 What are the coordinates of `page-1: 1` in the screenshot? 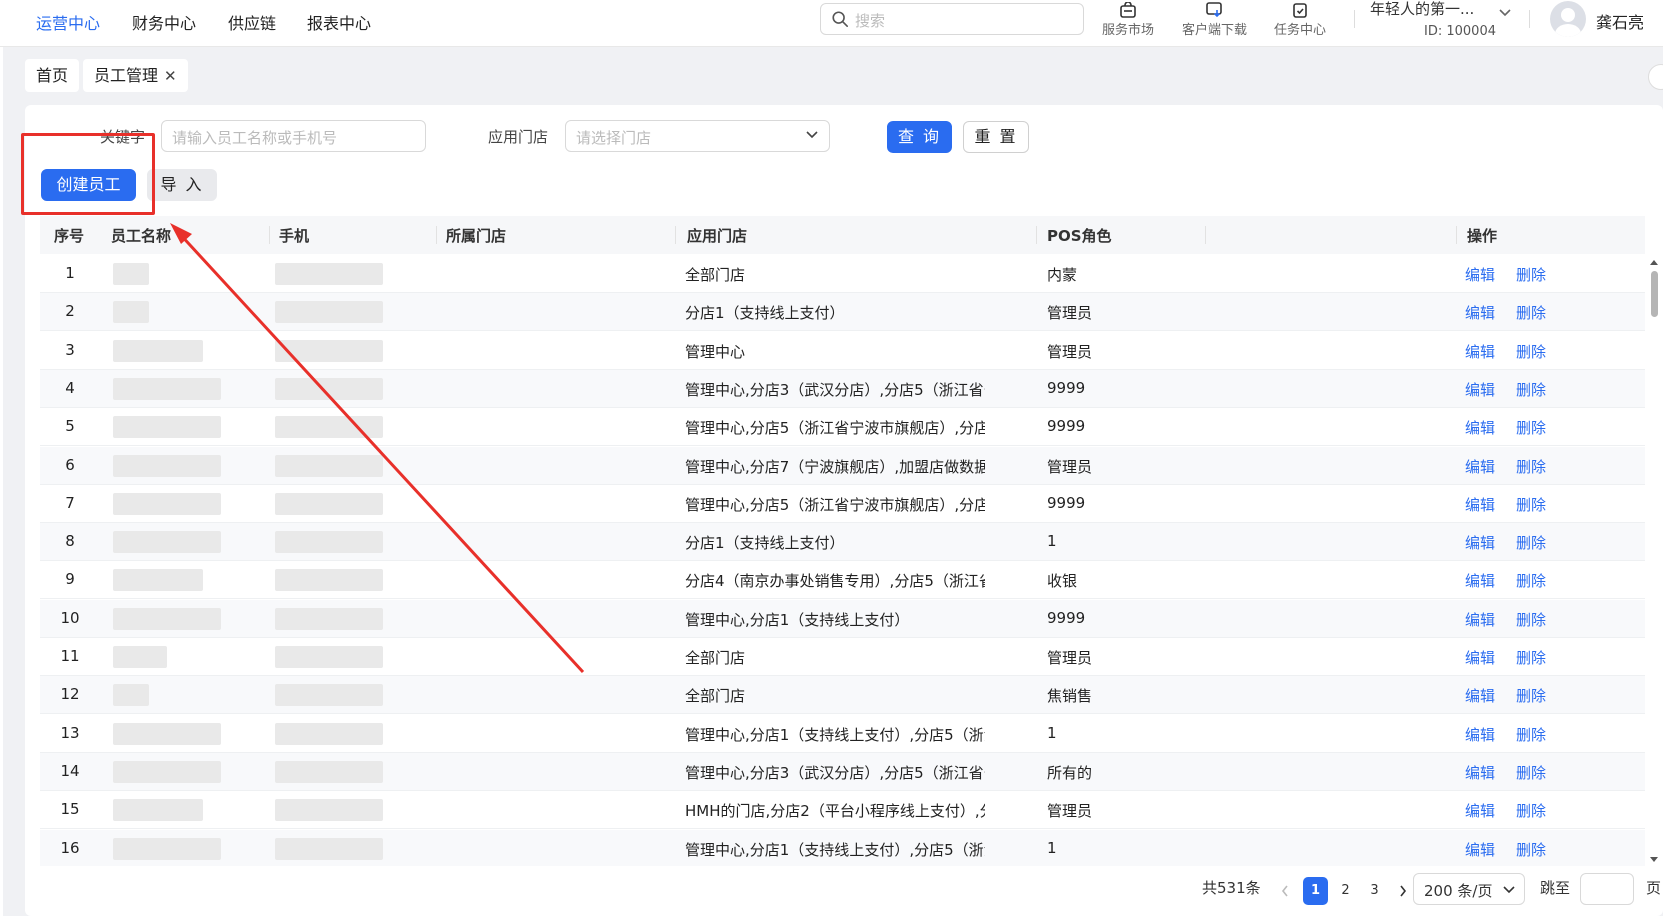 It's located at (1315, 891).